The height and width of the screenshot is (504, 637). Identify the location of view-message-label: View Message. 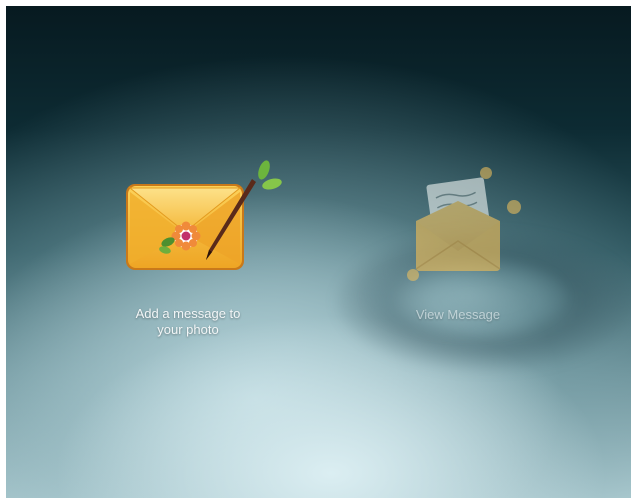
(458, 314).